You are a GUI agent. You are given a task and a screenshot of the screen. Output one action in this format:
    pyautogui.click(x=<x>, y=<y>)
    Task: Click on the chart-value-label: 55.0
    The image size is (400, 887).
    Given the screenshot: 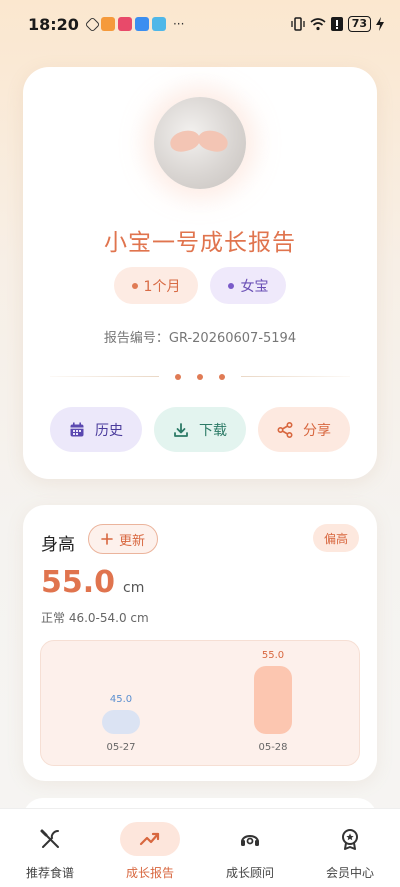 What is the action you would take?
    pyautogui.click(x=273, y=655)
    